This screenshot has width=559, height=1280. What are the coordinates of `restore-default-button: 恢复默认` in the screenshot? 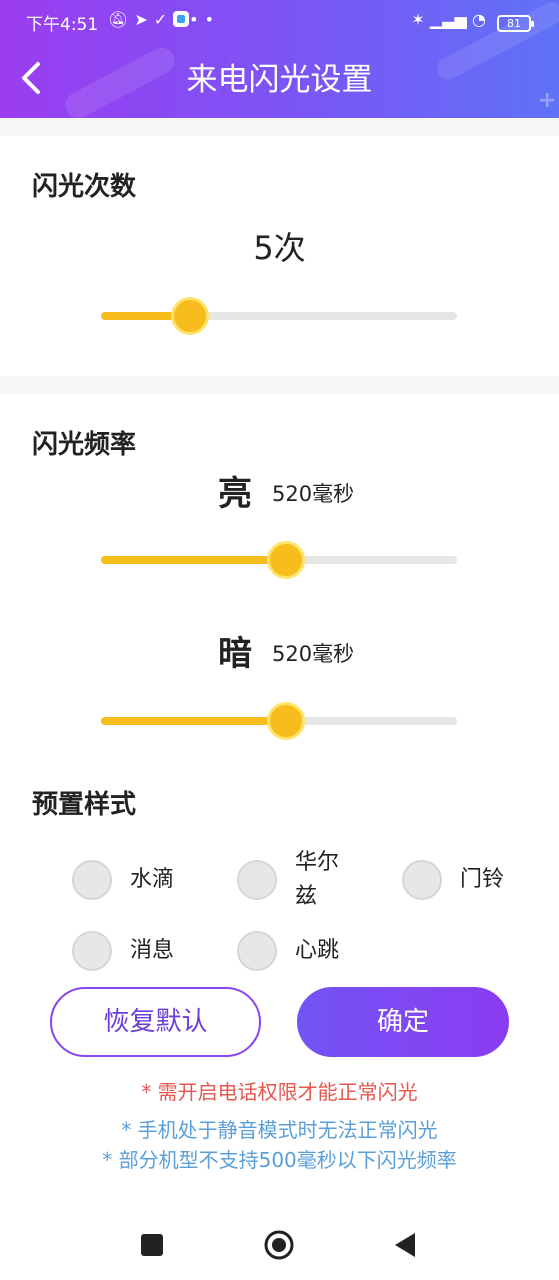 It's located at (155, 1022).